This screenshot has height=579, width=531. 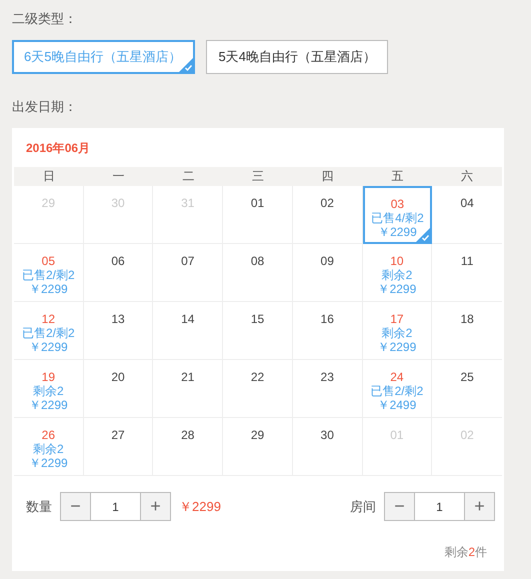 What do you see at coordinates (58, 148) in the screenshot?
I see `month-title: 2016年06月` at bounding box center [58, 148].